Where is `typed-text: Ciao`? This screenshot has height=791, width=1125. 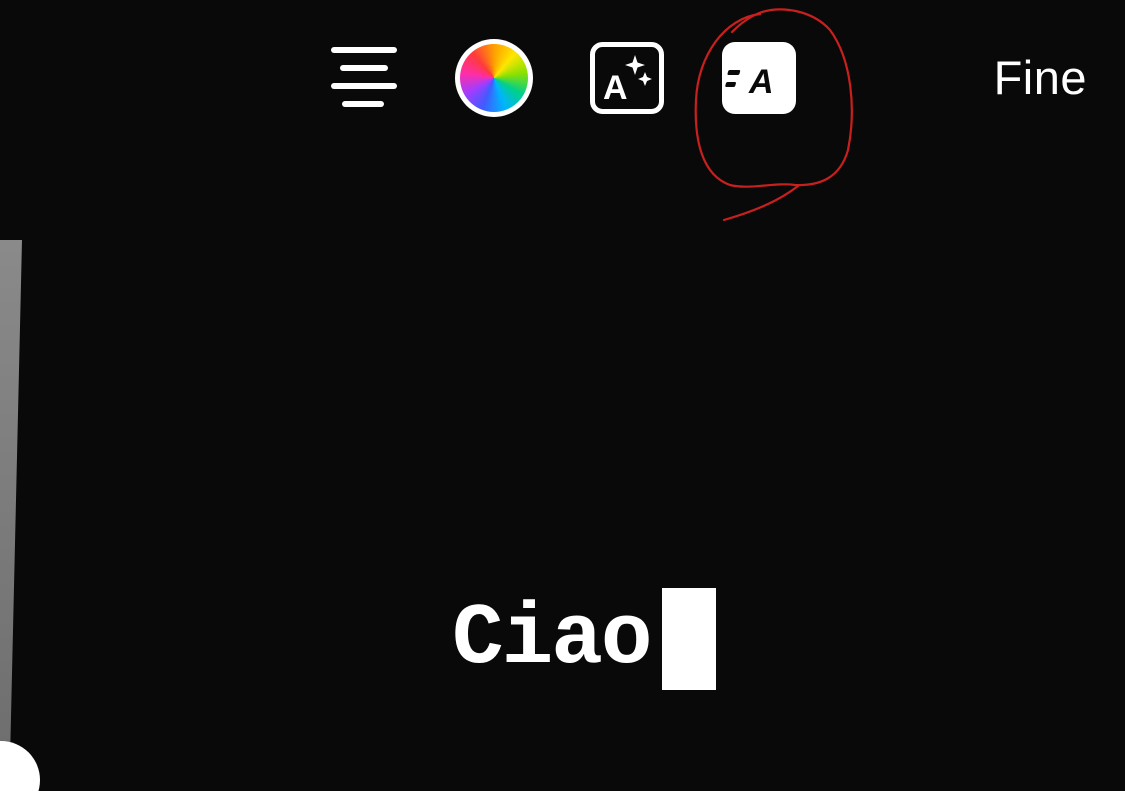
typed-text: Ciao is located at coordinates (552, 639).